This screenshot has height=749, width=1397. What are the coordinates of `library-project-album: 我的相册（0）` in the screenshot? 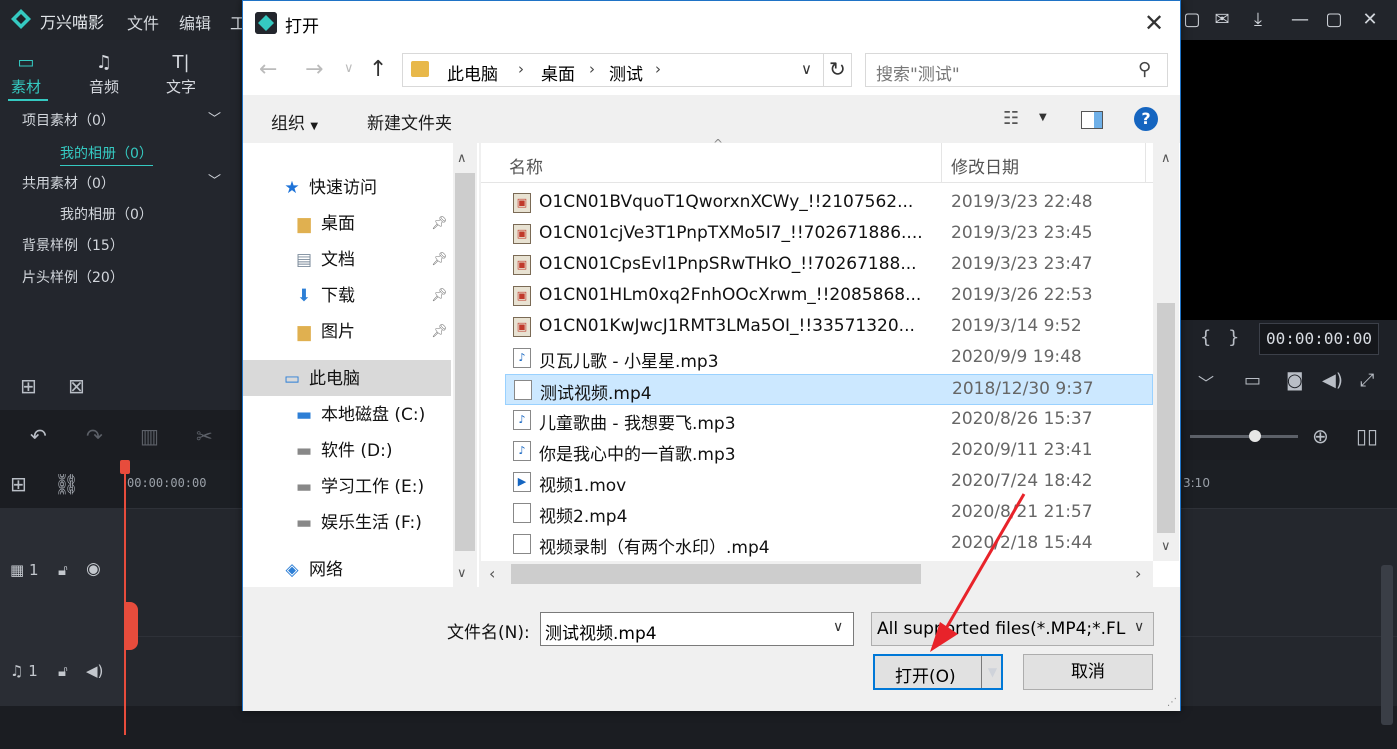 It's located at (106, 154).